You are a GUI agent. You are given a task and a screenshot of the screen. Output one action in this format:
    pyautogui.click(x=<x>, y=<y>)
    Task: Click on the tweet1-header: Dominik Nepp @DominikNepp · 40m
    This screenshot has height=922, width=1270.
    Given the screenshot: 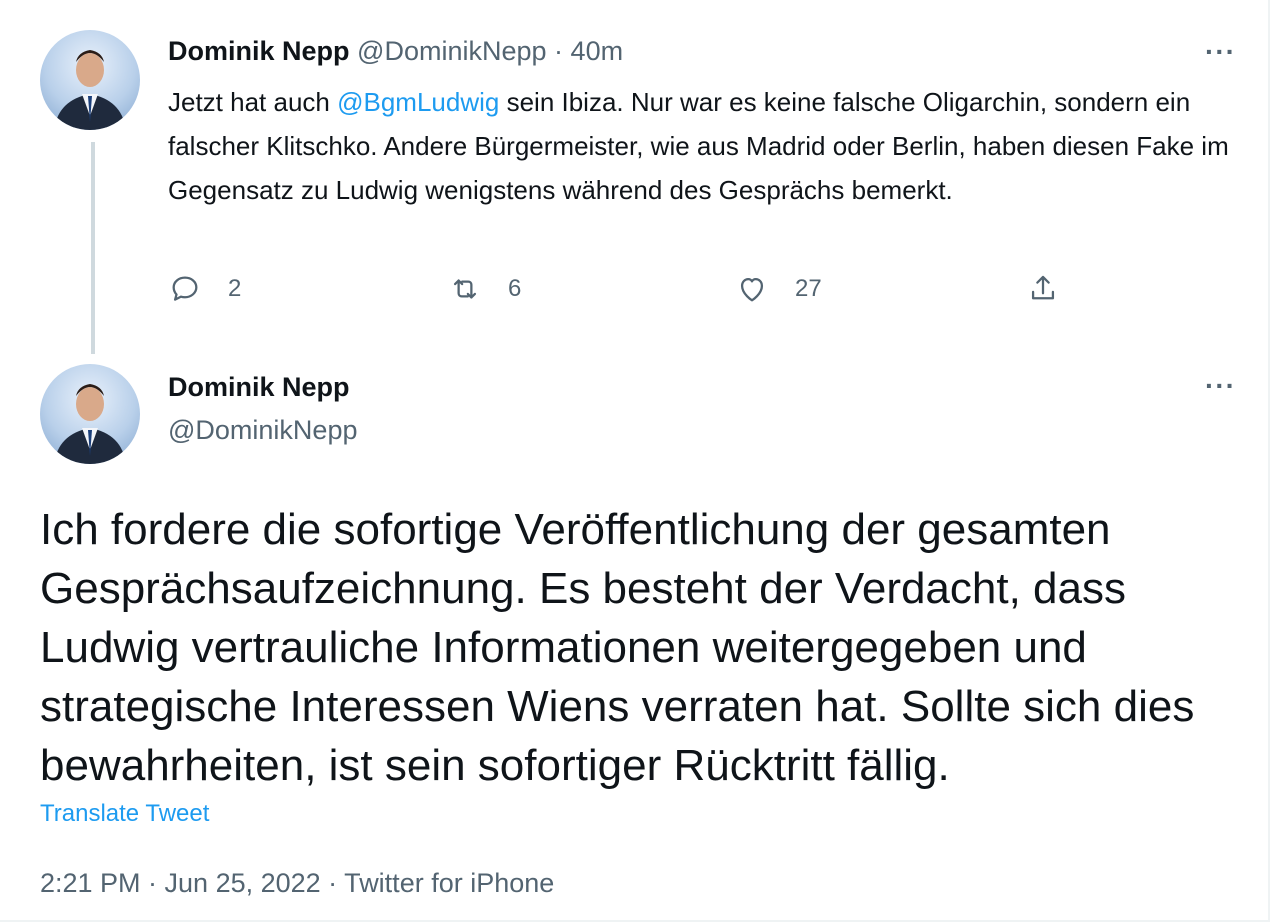 What is the action you would take?
    pyautogui.click(x=395, y=51)
    